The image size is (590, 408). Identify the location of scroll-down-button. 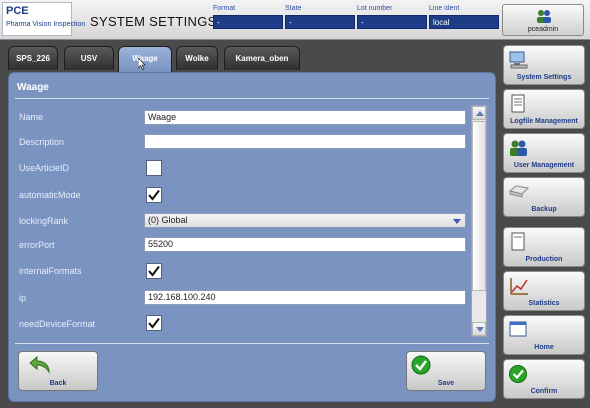
(479, 329).